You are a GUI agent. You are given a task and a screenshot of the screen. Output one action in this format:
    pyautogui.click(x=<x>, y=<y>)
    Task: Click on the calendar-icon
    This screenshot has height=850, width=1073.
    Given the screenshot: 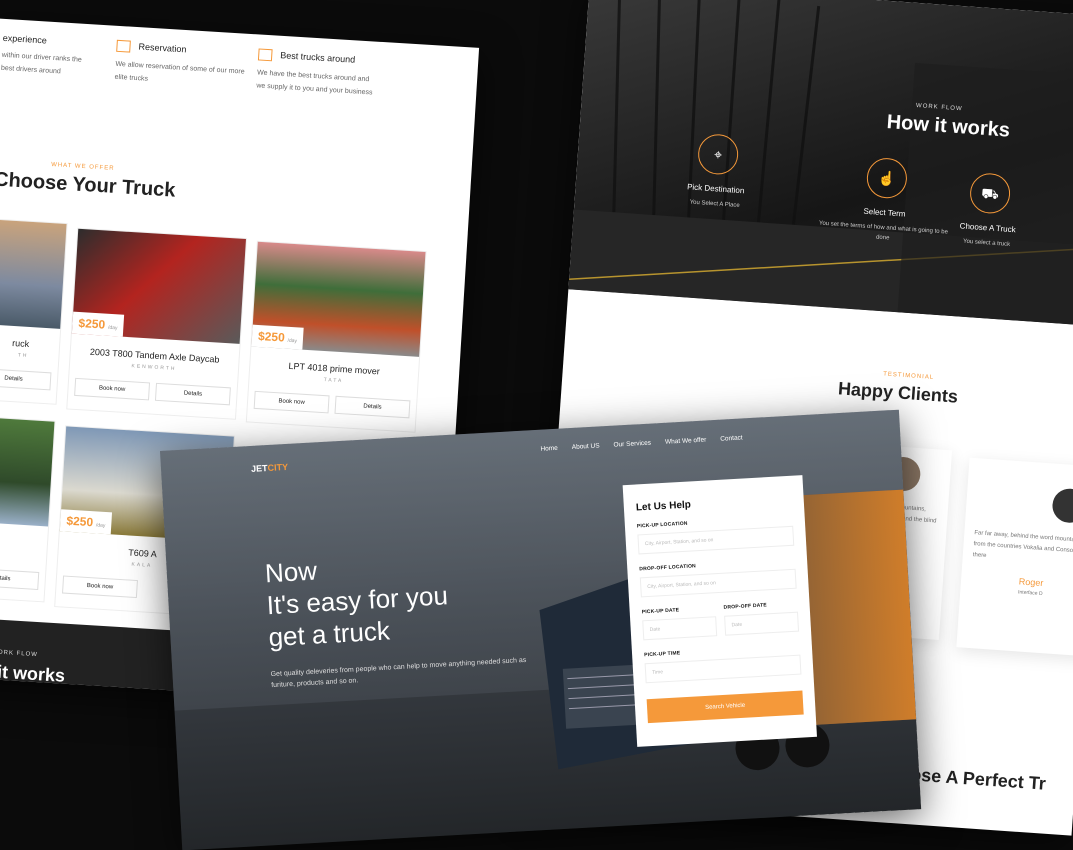 What is the action you would take?
    pyautogui.click(x=123, y=46)
    